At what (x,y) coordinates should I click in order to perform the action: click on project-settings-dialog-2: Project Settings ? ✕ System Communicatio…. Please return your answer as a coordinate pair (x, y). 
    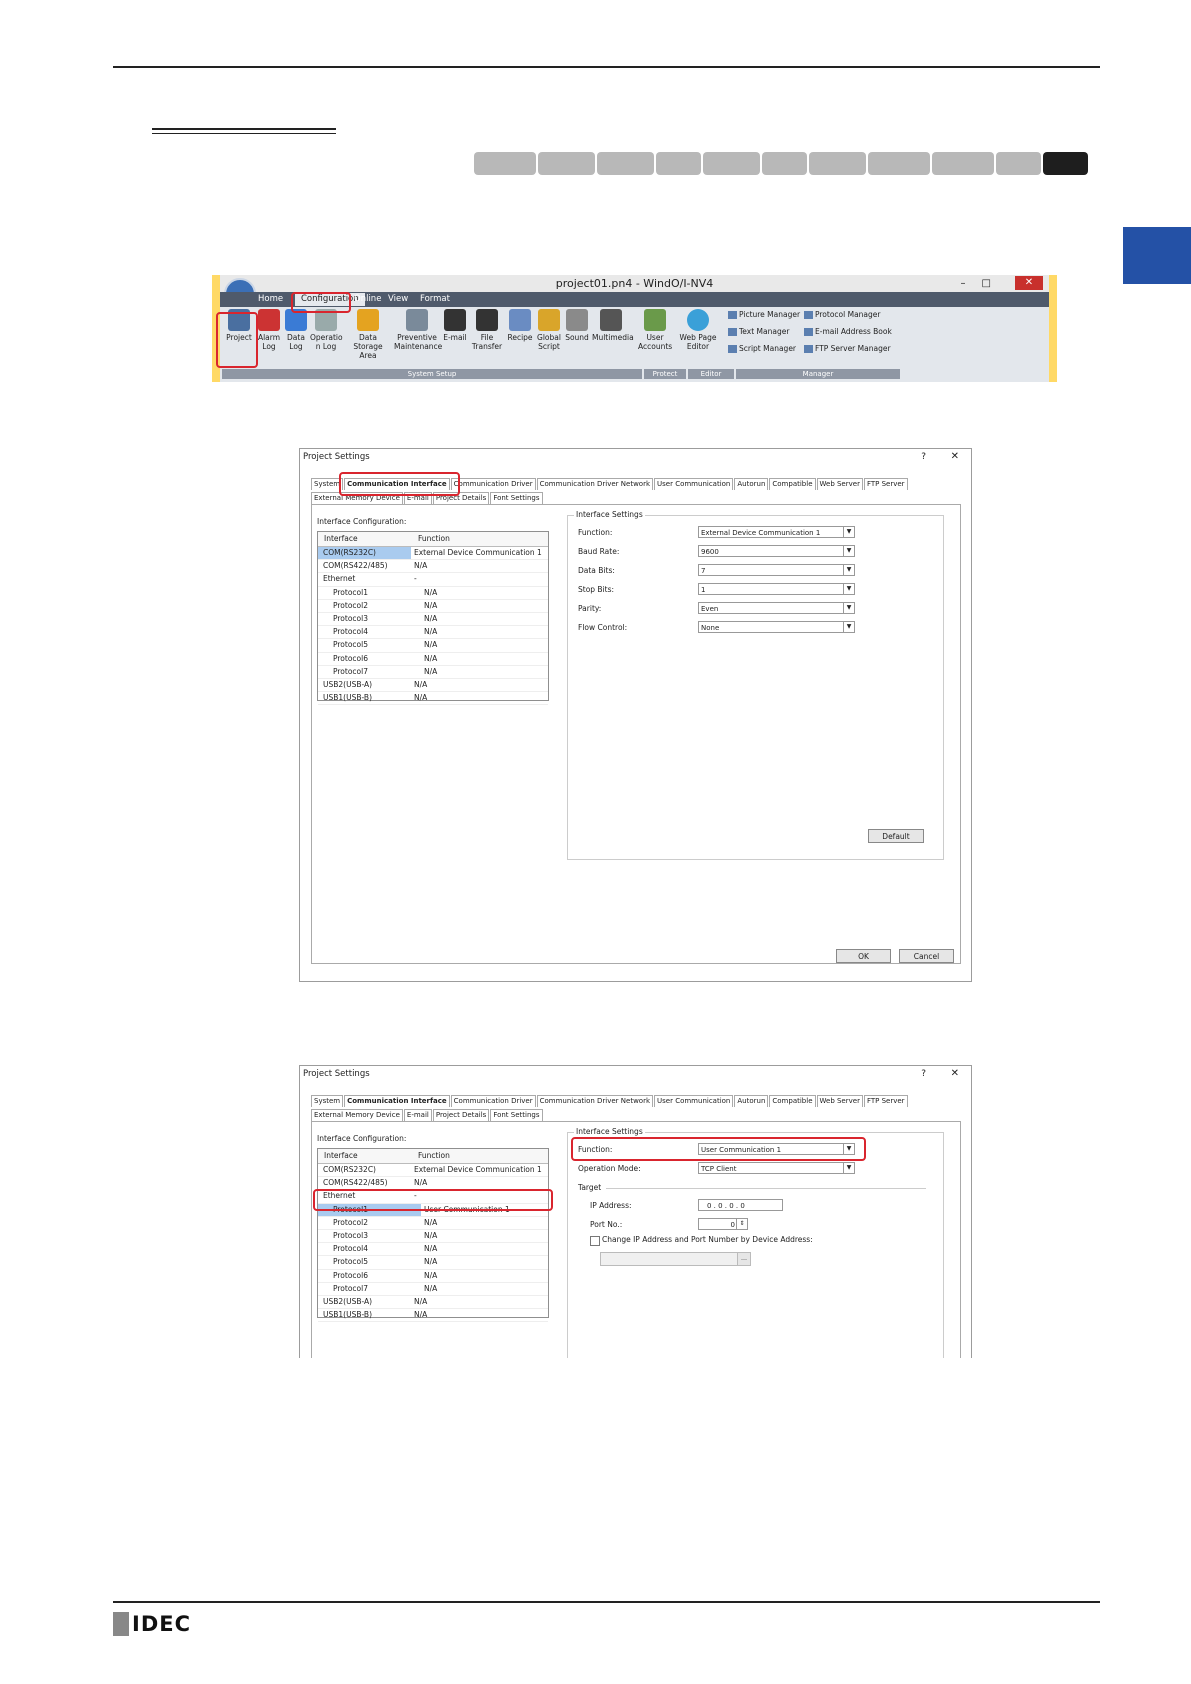
    Looking at the image, I should click on (635, 1211).